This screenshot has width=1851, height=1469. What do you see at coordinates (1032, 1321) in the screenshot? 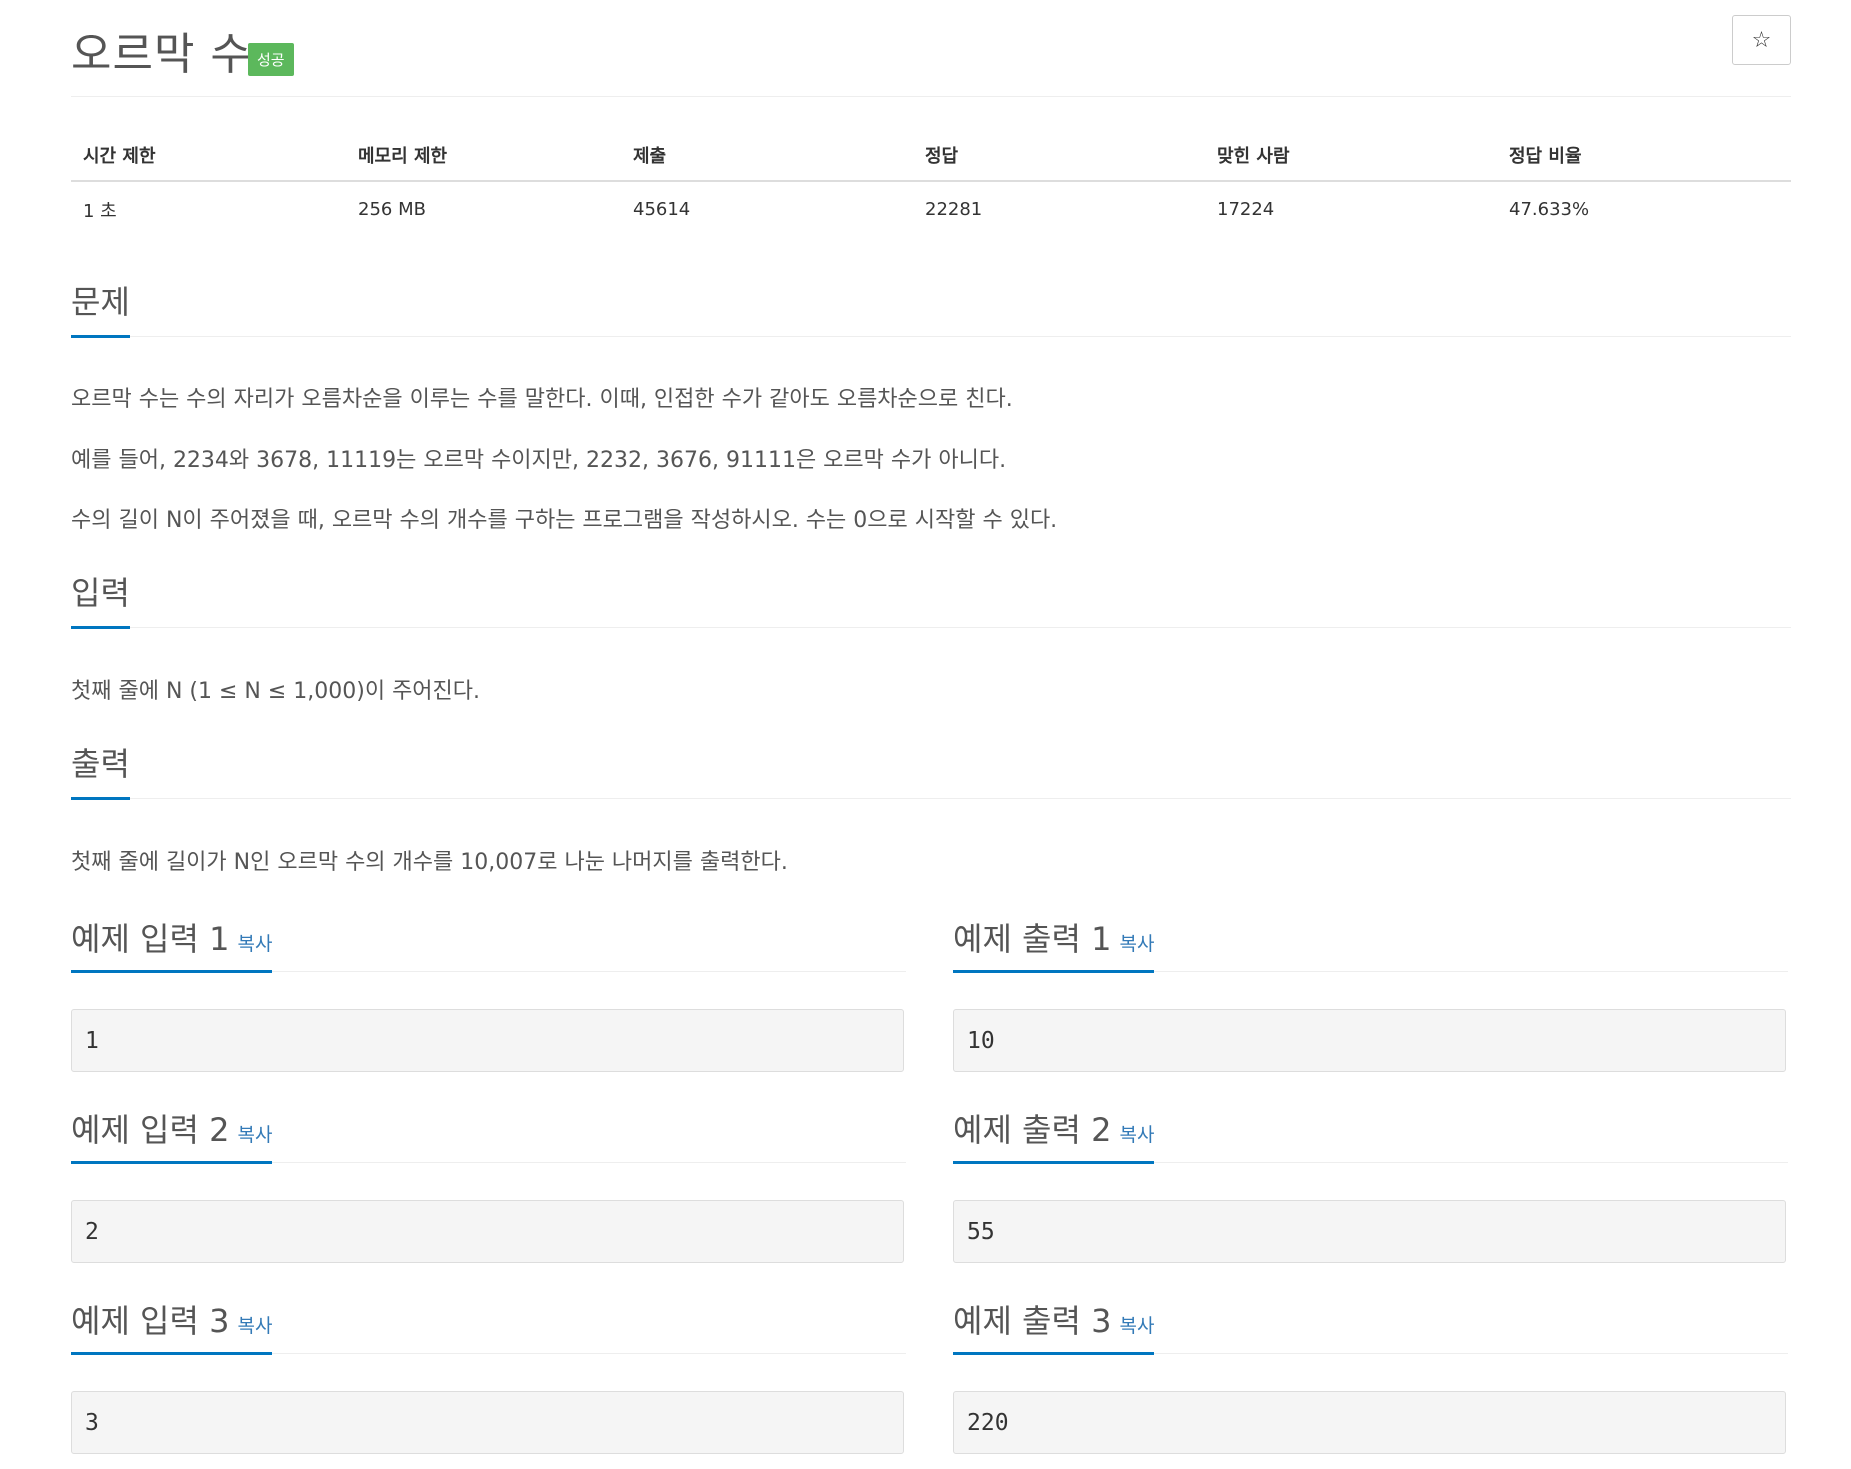
I see `sample-output-heading-text: 예제 출력 3` at bounding box center [1032, 1321].